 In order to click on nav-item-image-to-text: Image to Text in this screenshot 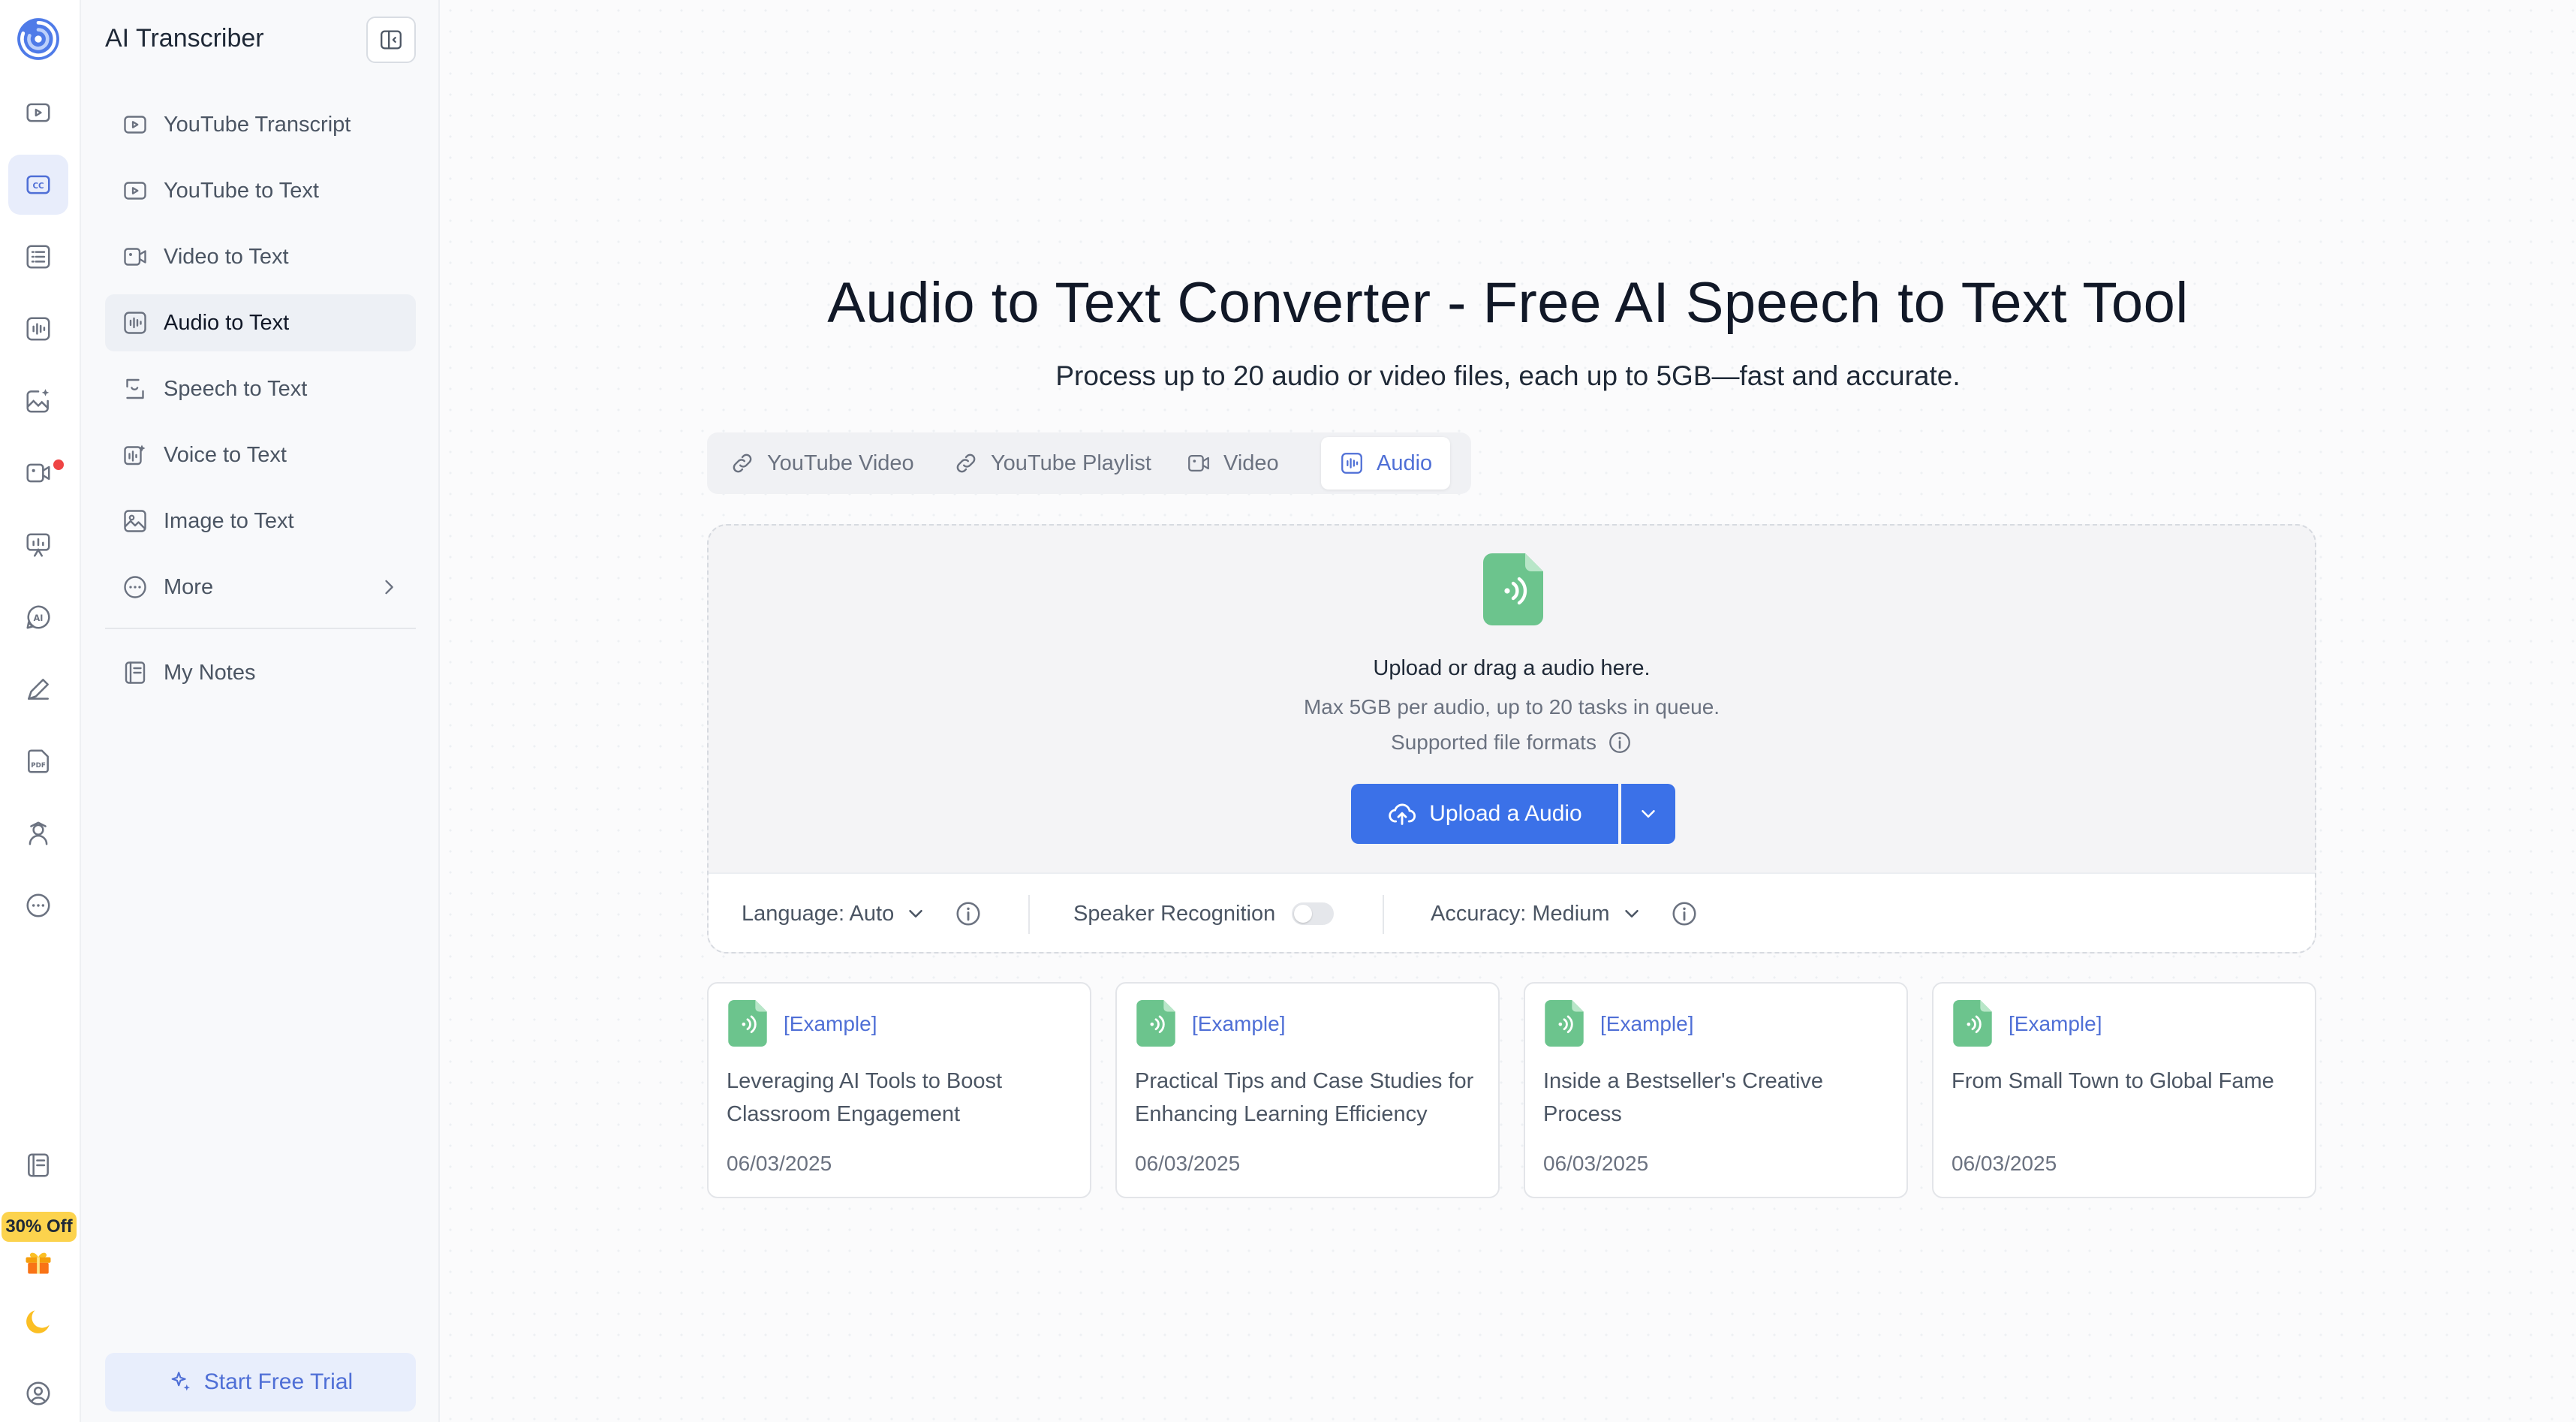, I will do `click(260, 521)`.